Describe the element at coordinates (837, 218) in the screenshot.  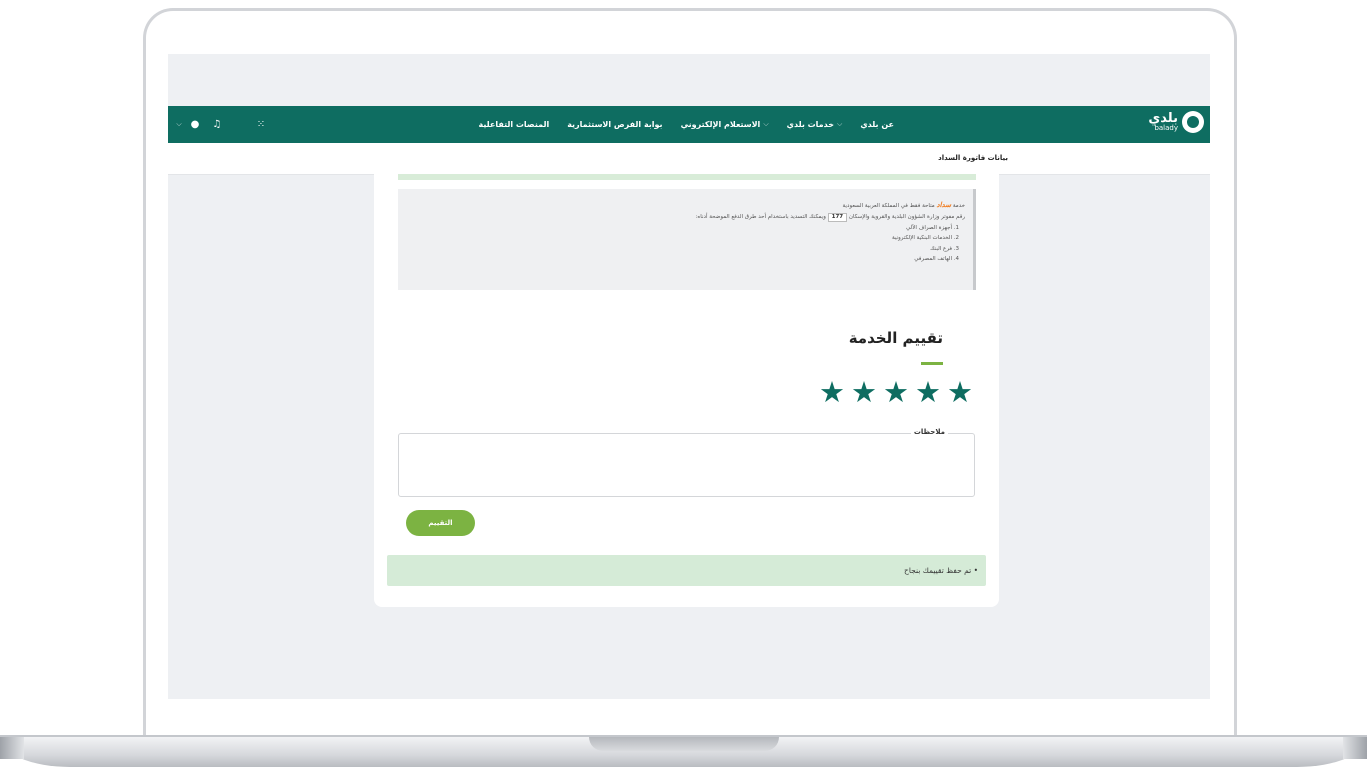
I see `biller-number-badge: 177` at that location.